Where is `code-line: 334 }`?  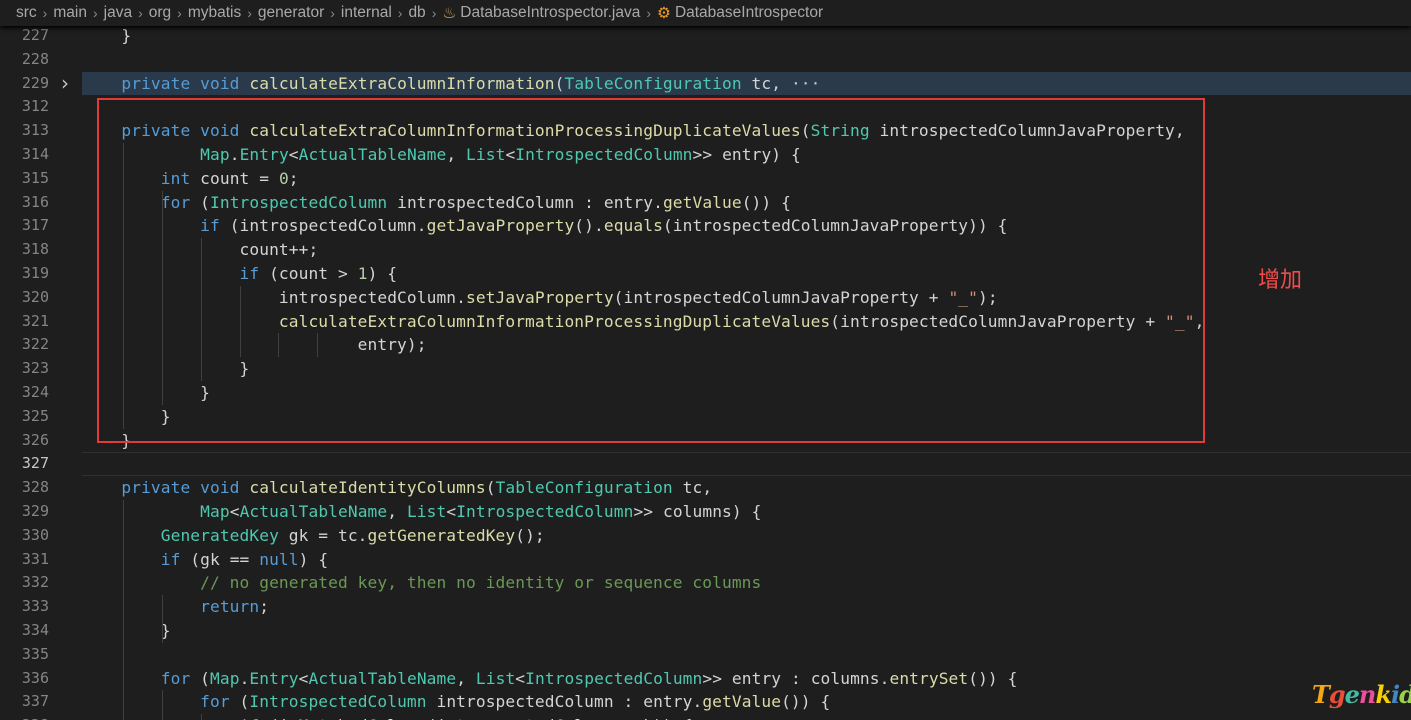
code-line: 334 } is located at coordinates (705, 631).